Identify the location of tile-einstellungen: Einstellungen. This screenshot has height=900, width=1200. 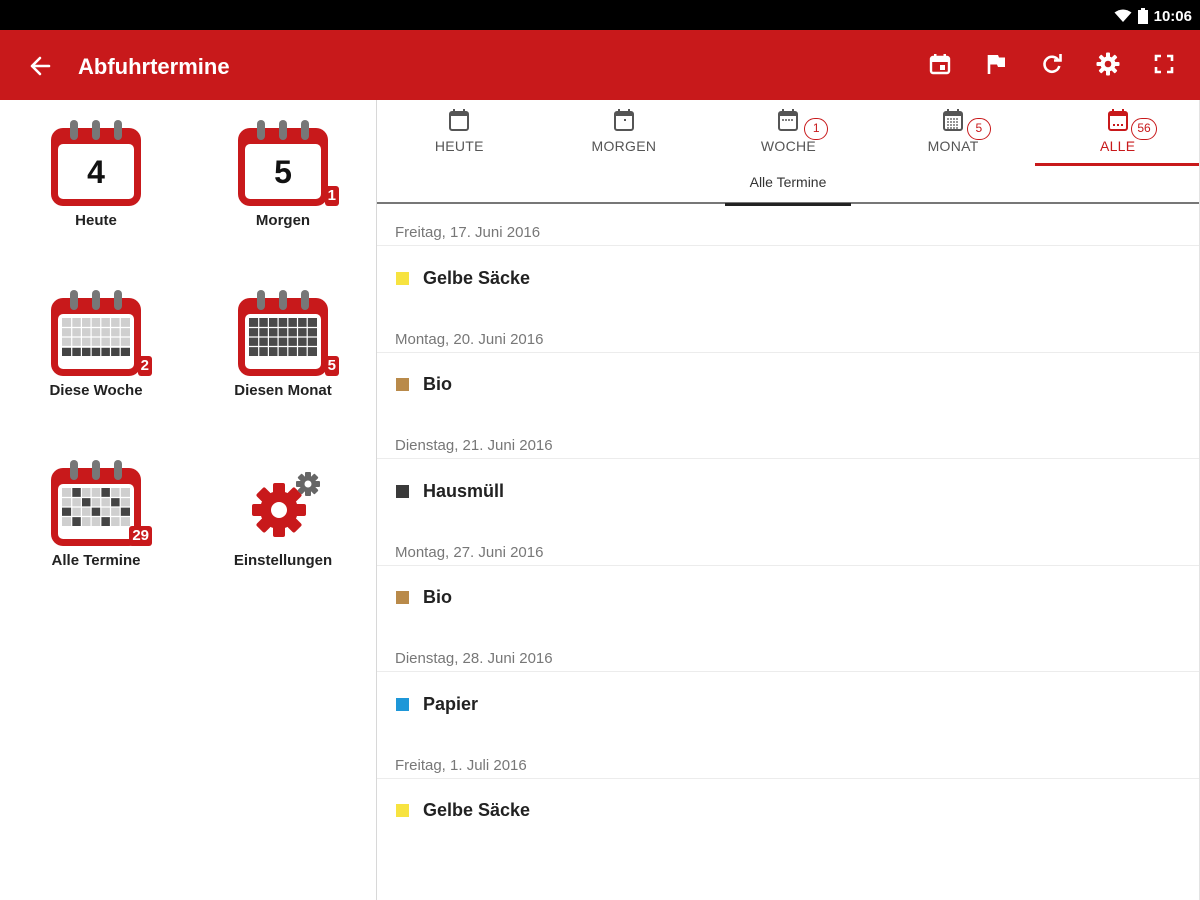
(283, 513).